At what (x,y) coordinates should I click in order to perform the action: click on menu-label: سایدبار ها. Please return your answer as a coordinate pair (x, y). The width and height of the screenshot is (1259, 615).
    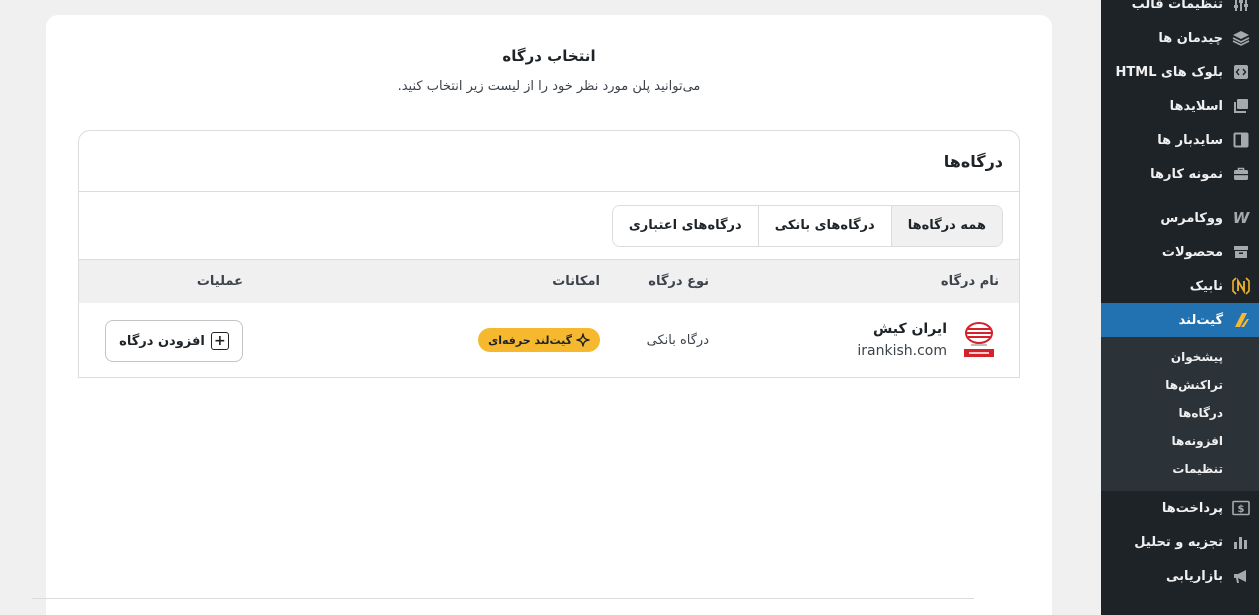
    Looking at the image, I should click on (1190, 140).